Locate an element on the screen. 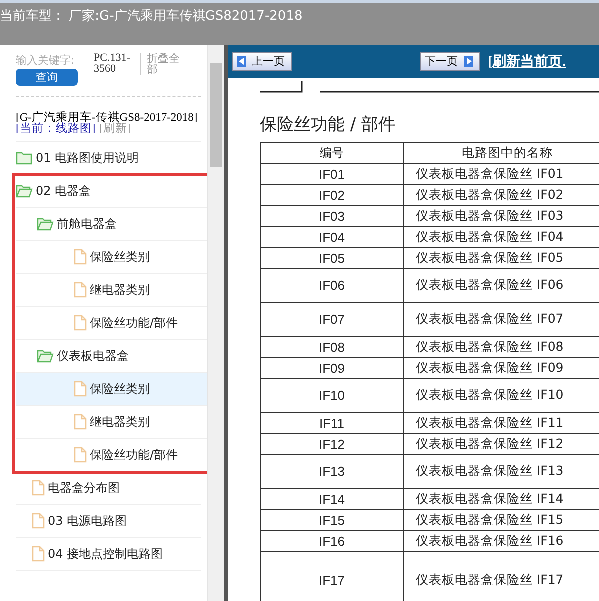 Image resolution: width=599 pixels, height=601 pixels. next-page-button: 下一页 is located at coordinates (450, 61).